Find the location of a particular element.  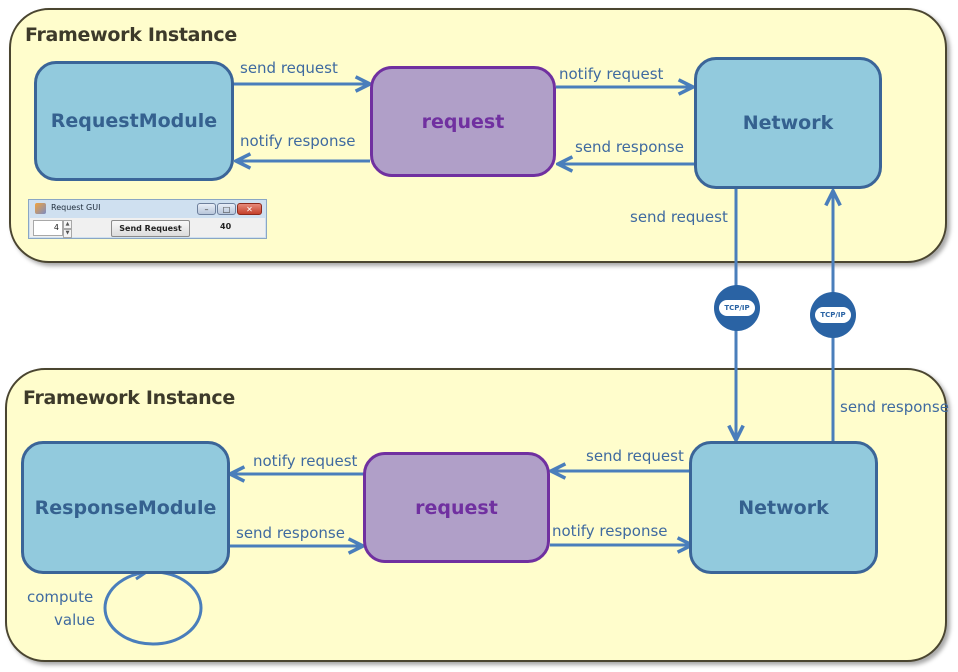

top-network-node: Network is located at coordinates (788, 123).